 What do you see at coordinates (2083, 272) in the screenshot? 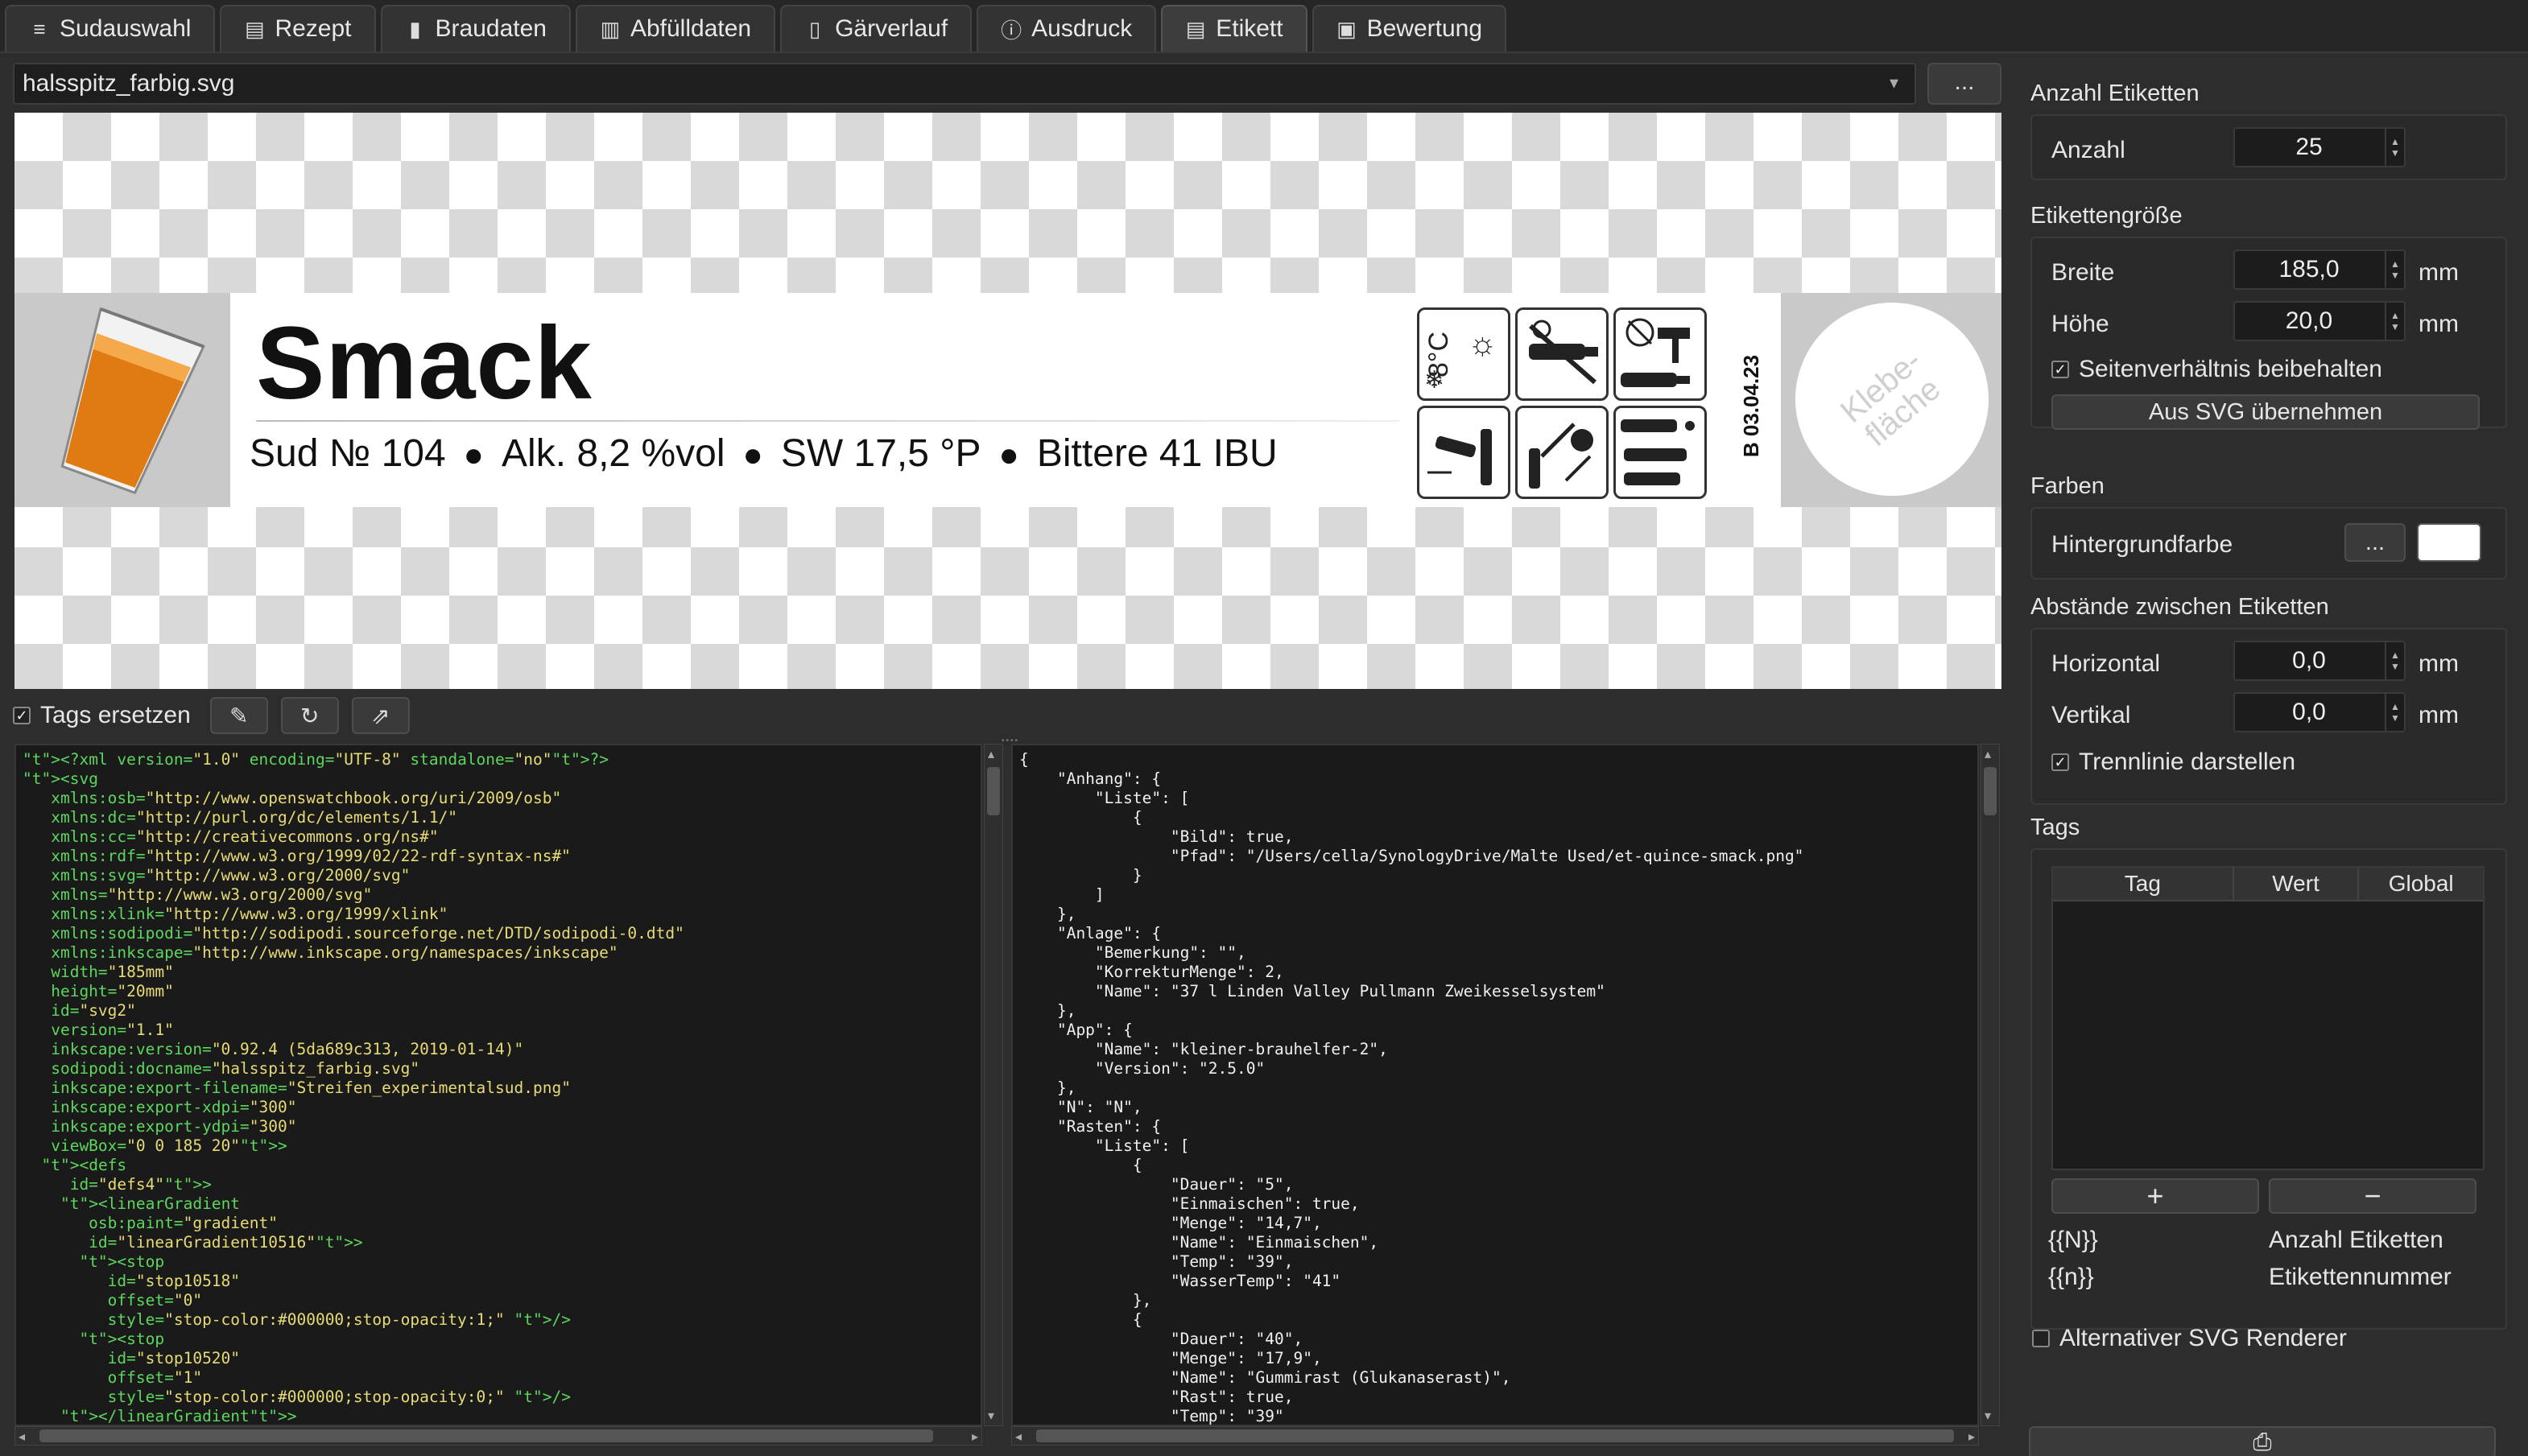
I see `breite-label: Breite` at bounding box center [2083, 272].